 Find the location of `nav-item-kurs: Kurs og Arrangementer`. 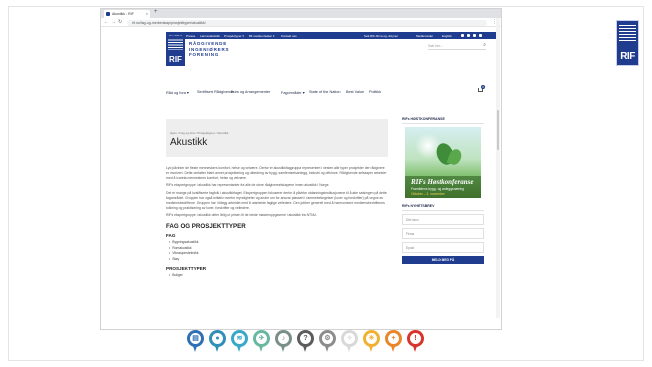

nav-item-kurs: Kurs og Arrangementer is located at coordinates (250, 92).